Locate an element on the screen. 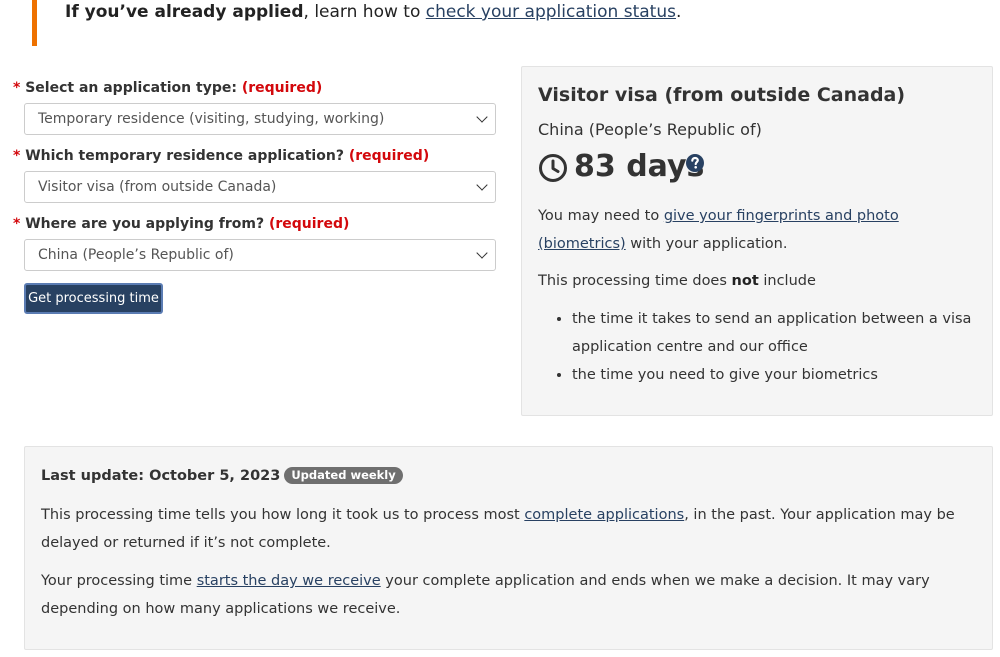 The height and width of the screenshot is (657, 1000). result-country: China (People’s Republic of) is located at coordinates (650, 129).